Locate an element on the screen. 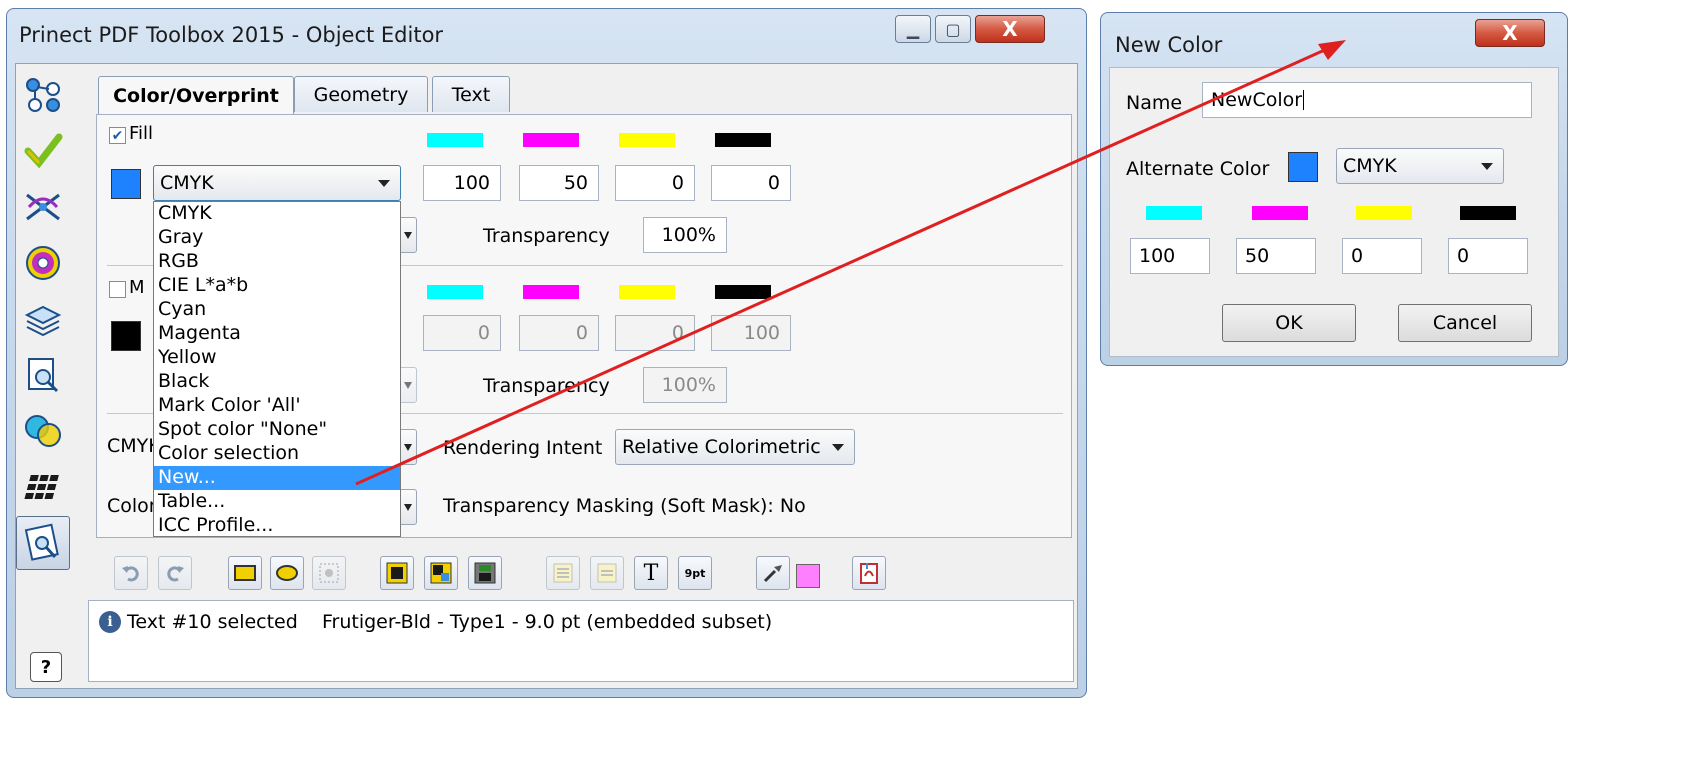 This screenshot has height=760, width=1706. ok-button: OK is located at coordinates (1289, 323).